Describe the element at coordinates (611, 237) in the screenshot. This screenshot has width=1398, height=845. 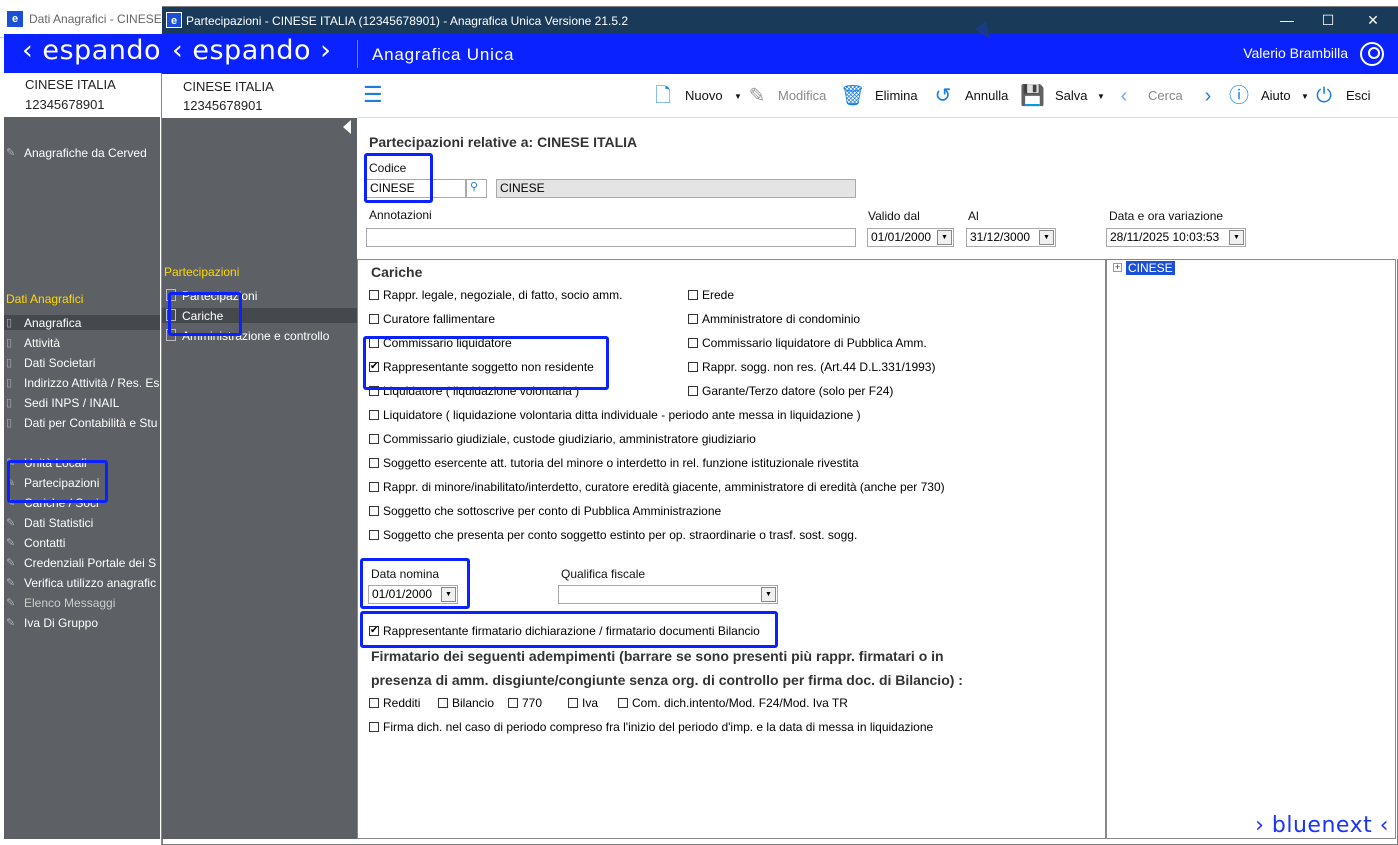
I see `annotazioni-input` at that location.